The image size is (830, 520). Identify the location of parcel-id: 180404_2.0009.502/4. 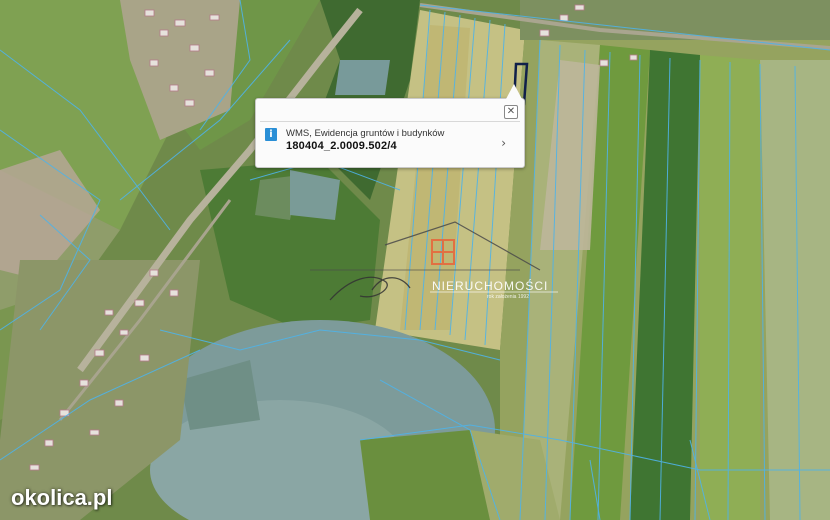
(341, 146).